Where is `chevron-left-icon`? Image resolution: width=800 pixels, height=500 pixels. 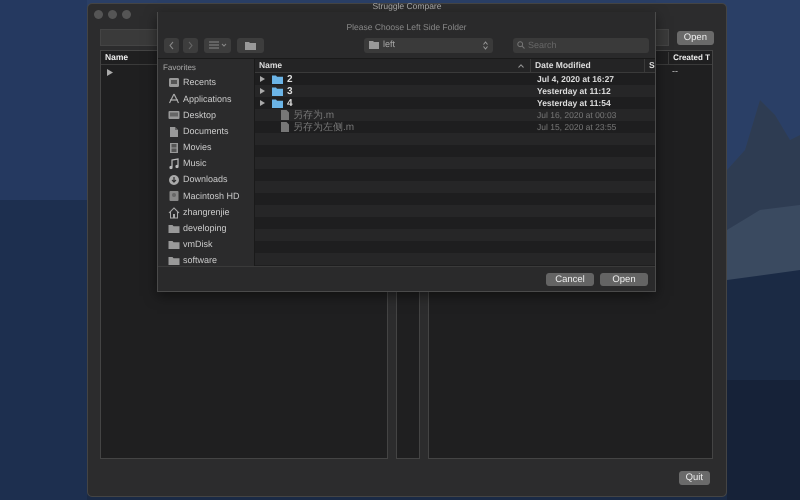 chevron-left-icon is located at coordinates (171, 45).